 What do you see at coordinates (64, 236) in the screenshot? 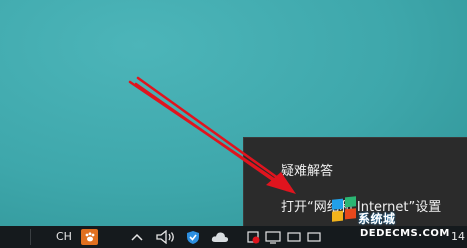
I see `input-language-indicator: CH` at bounding box center [64, 236].